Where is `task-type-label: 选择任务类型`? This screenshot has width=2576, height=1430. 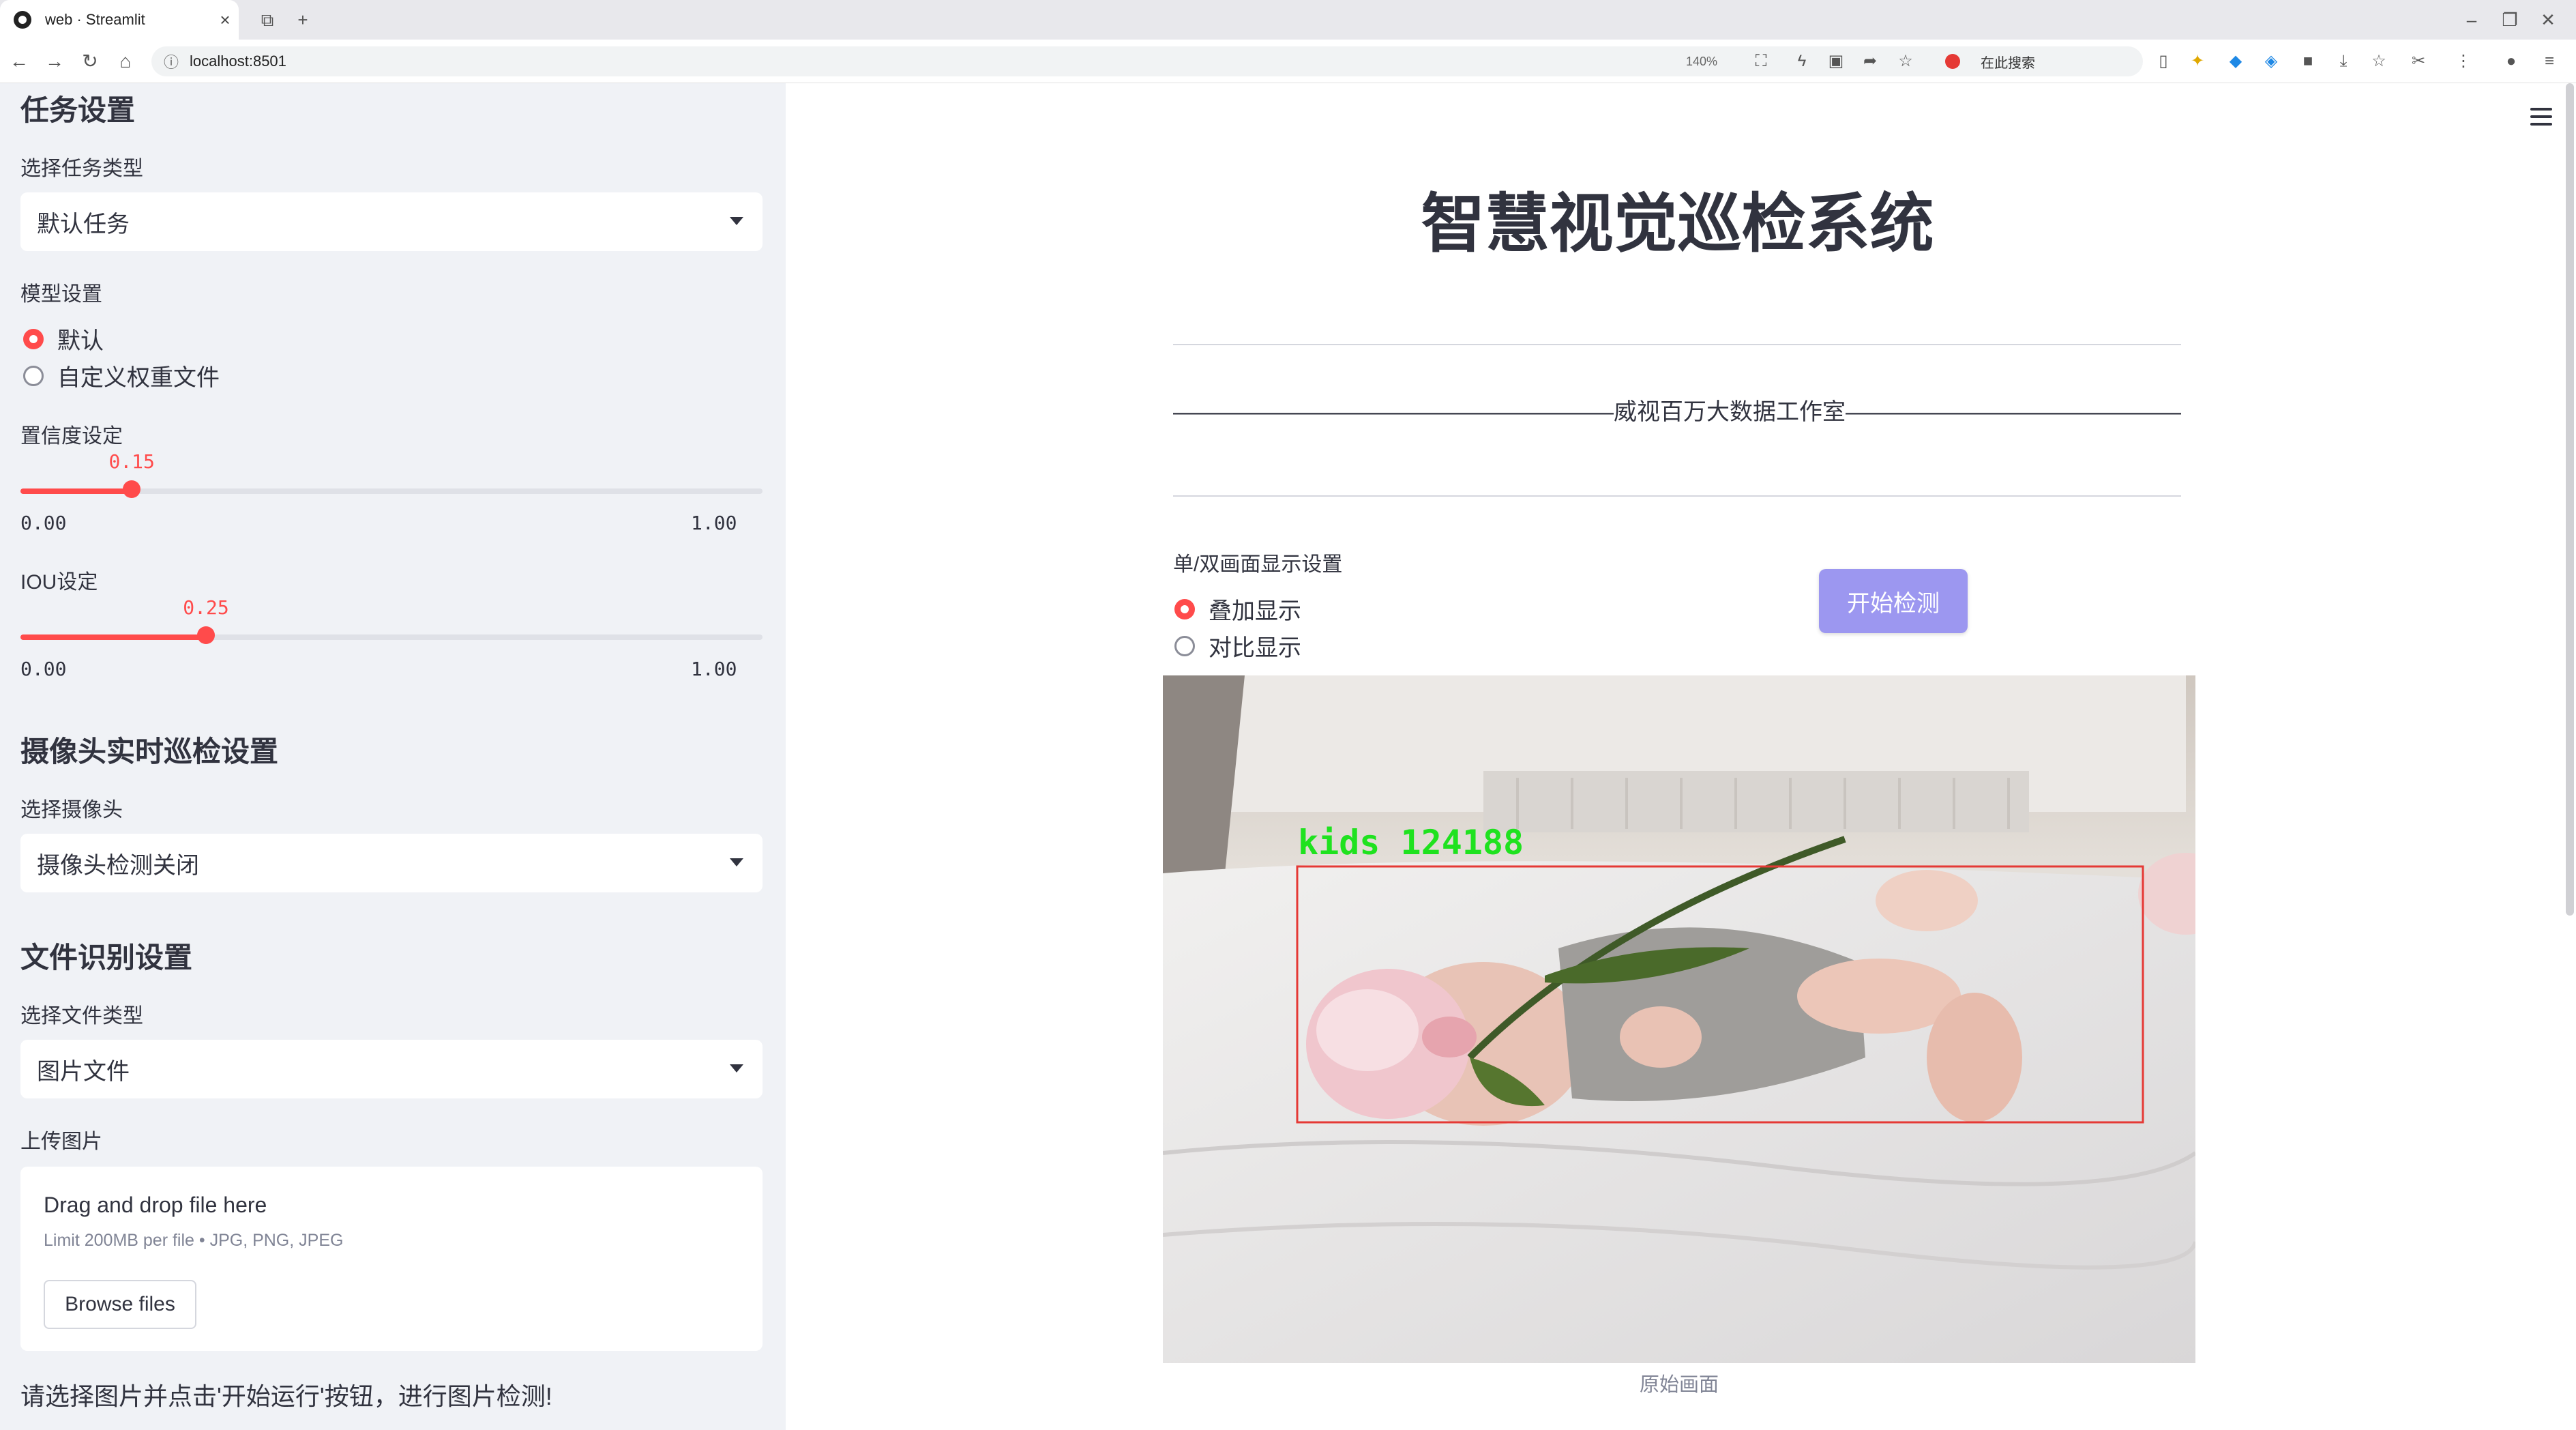
task-type-label: 选择任务类型 is located at coordinates (81, 169).